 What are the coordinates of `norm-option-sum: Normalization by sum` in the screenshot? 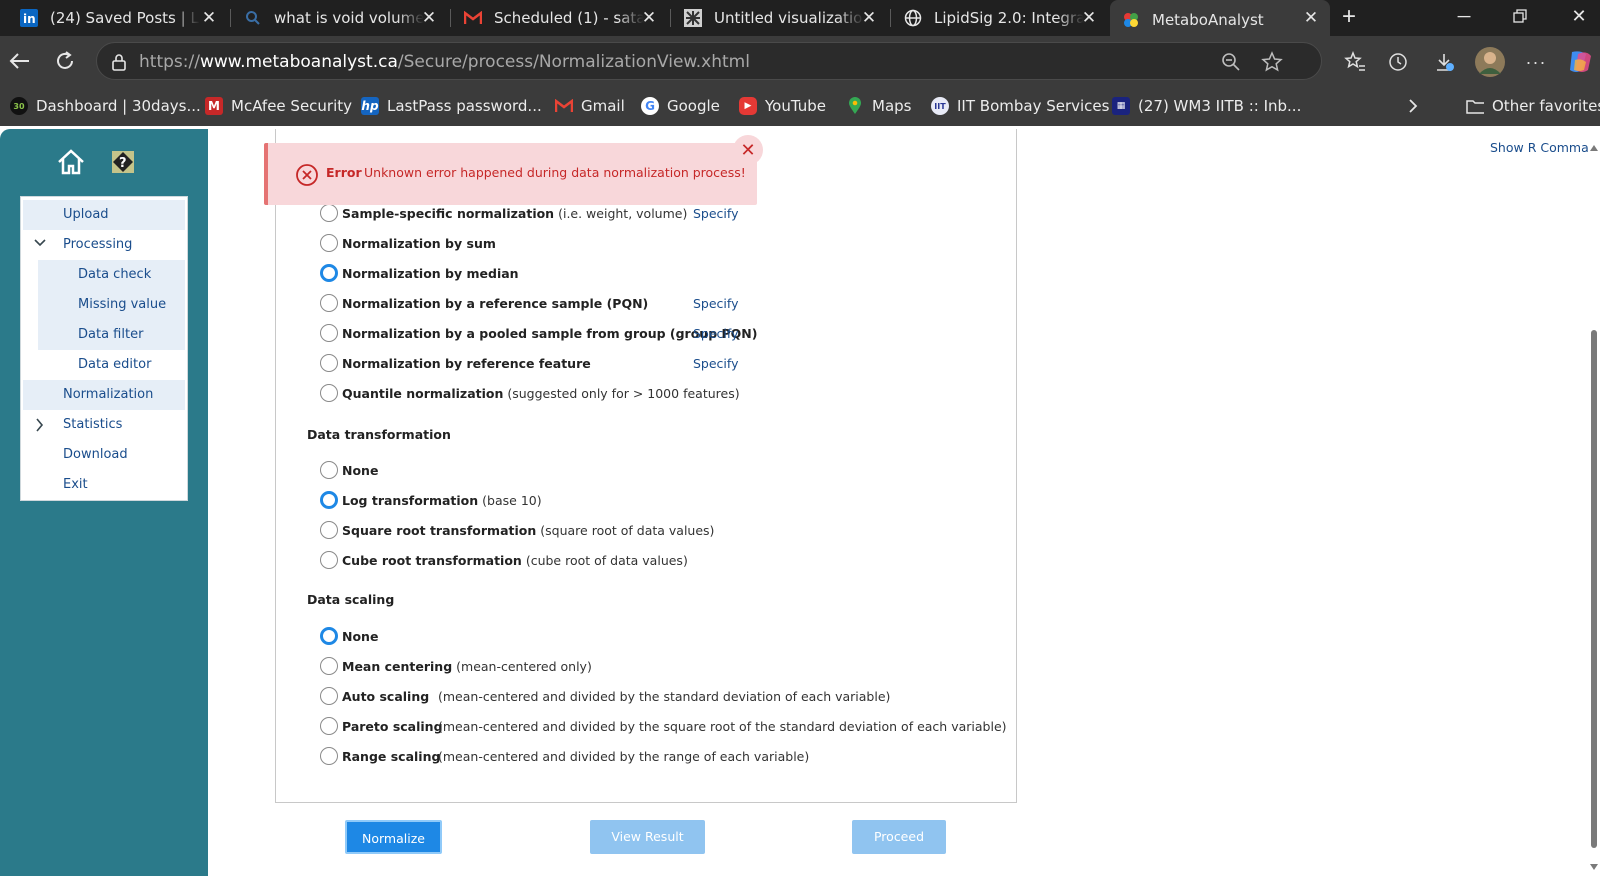 It's located at (408, 243).